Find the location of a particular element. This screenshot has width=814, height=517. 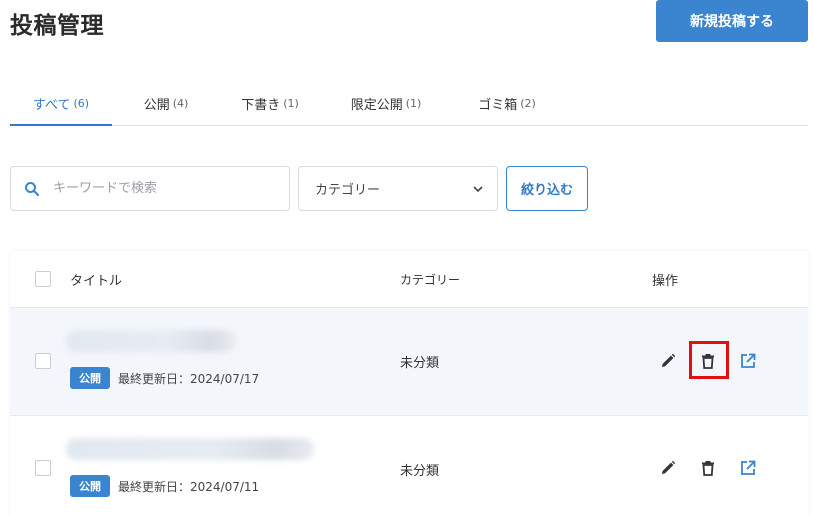

table-header: タイトル カテゴリー 操作 is located at coordinates (409, 279).